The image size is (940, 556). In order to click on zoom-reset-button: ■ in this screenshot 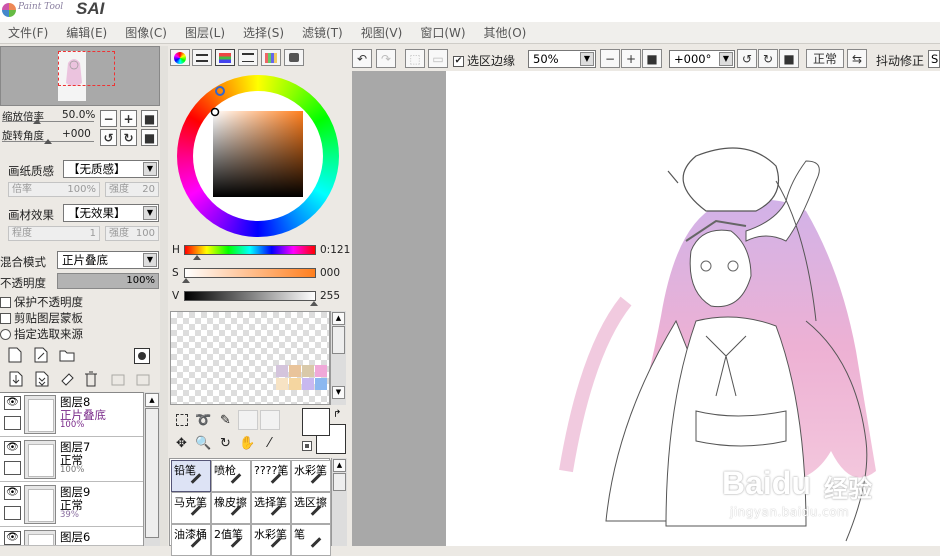, I will do `click(149, 118)`.